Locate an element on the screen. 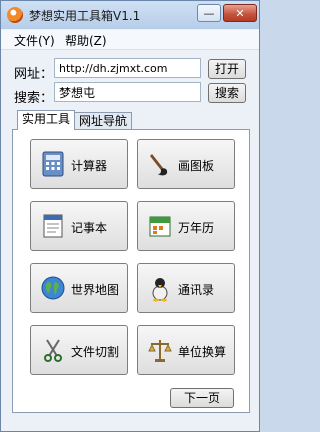 The image size is (320, 432). url-label: 网址： is located at coordinates (34, 74).